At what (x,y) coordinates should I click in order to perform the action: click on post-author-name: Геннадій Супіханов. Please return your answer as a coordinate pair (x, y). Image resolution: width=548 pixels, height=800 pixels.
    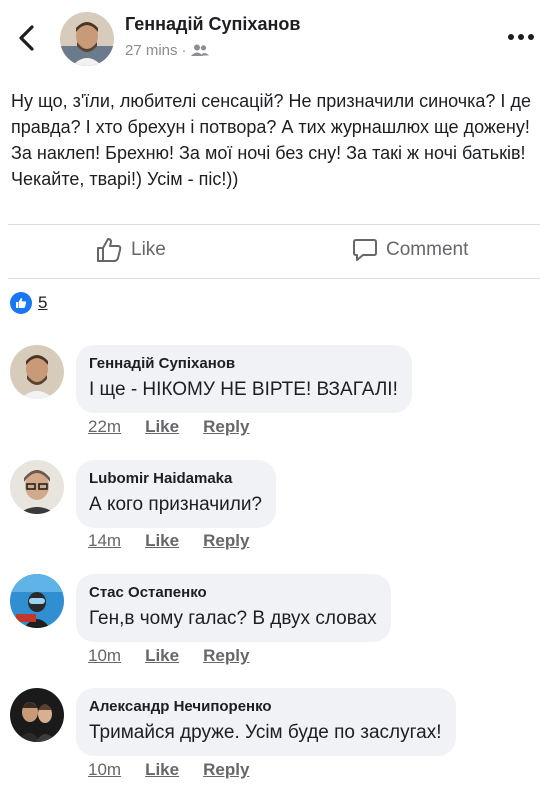
    Looking at the image, I should click on (212, 24).